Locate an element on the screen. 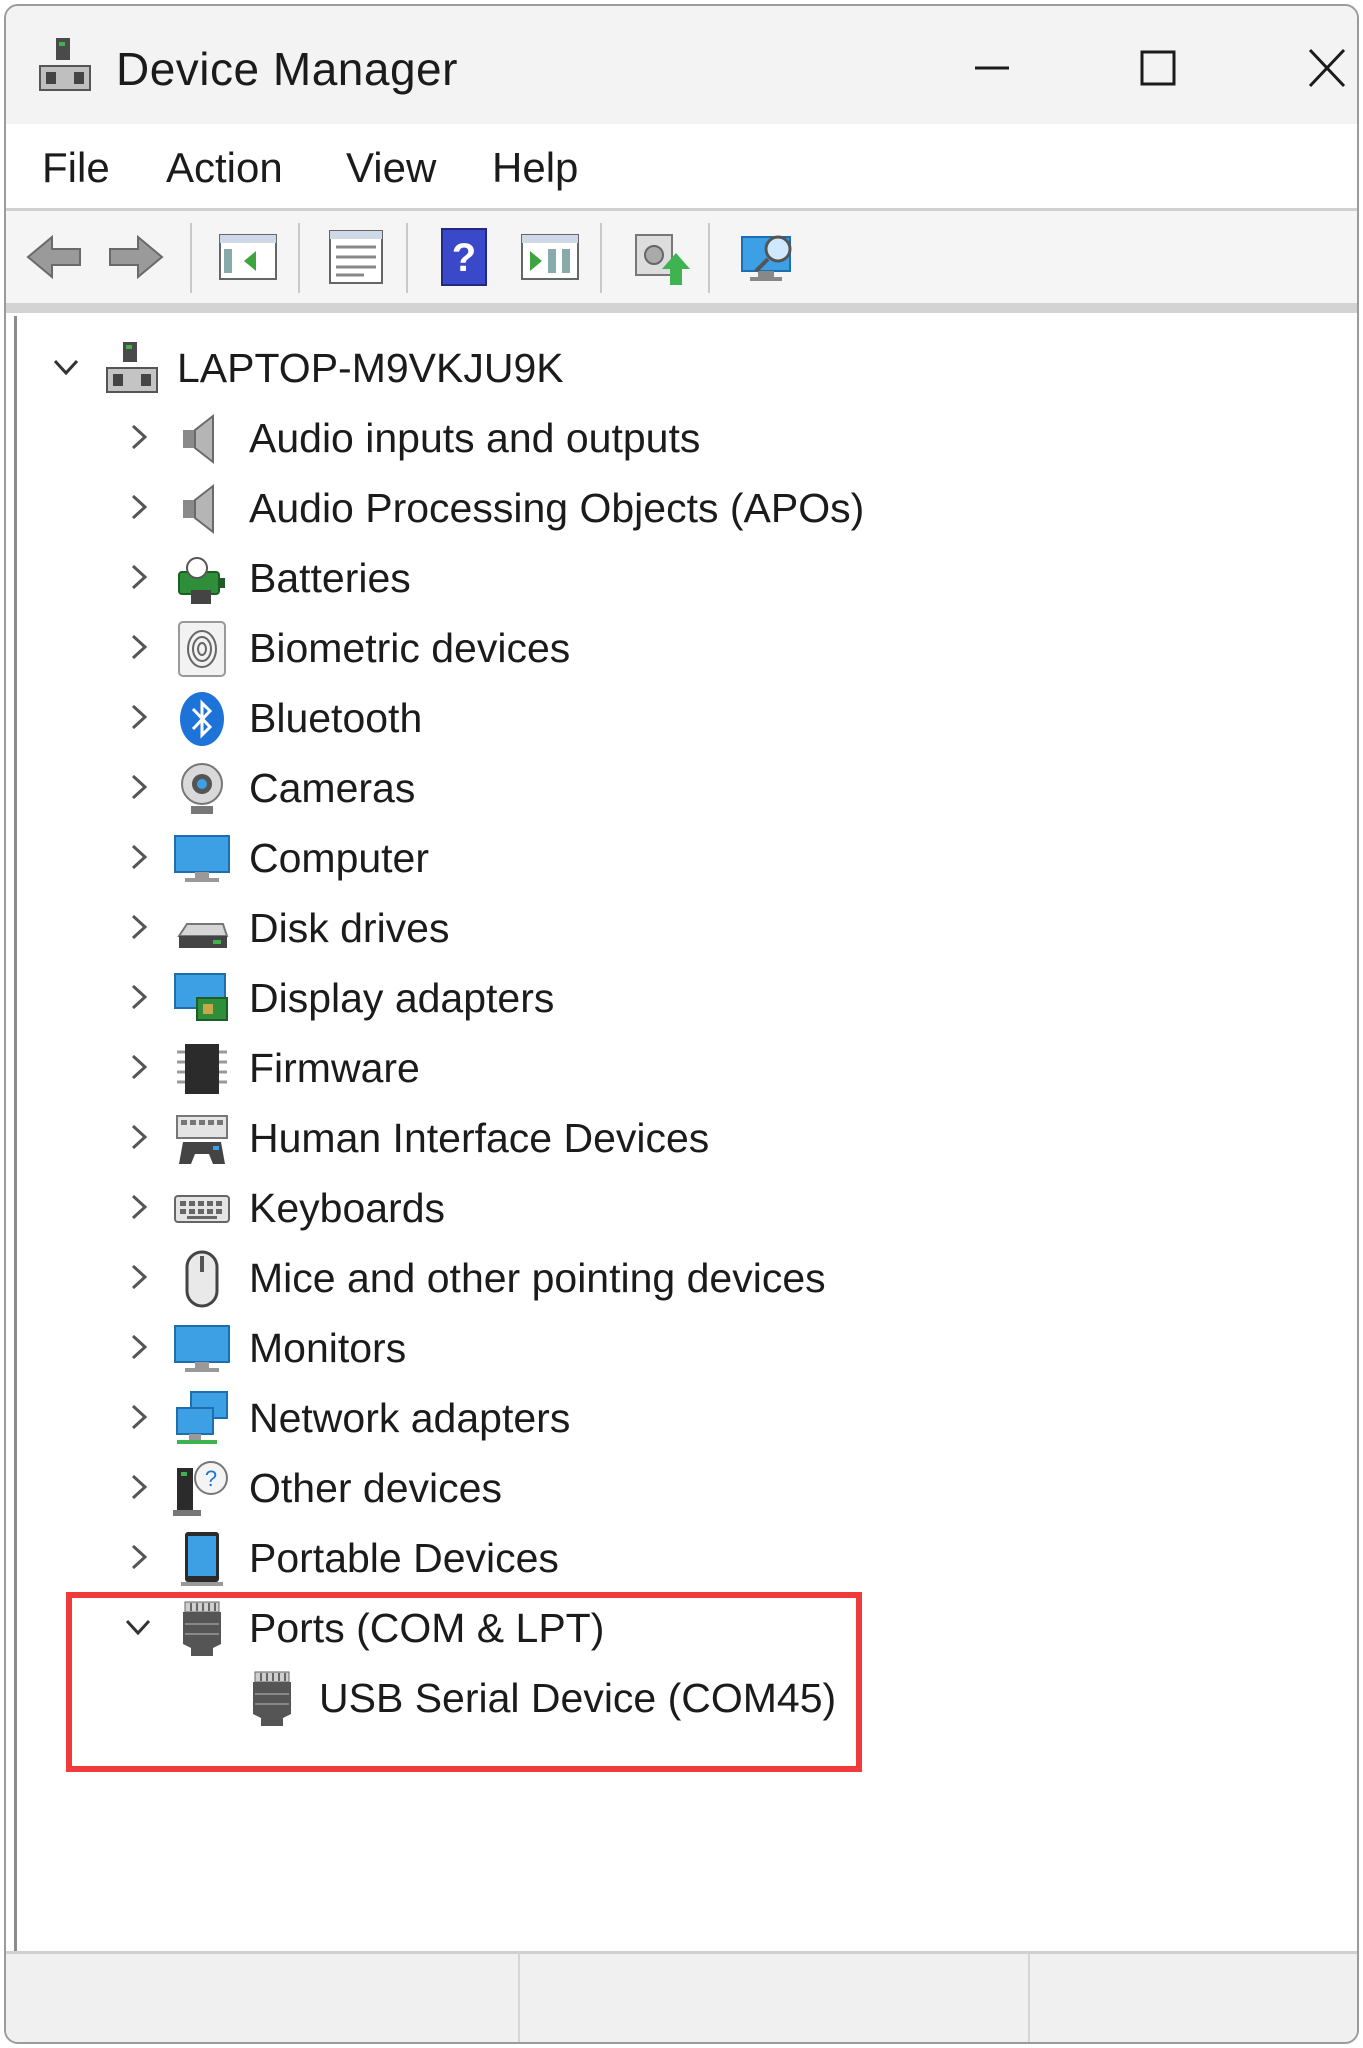  tree-category-hid: Human Interface Devices is located at coordinates (667, 1139).